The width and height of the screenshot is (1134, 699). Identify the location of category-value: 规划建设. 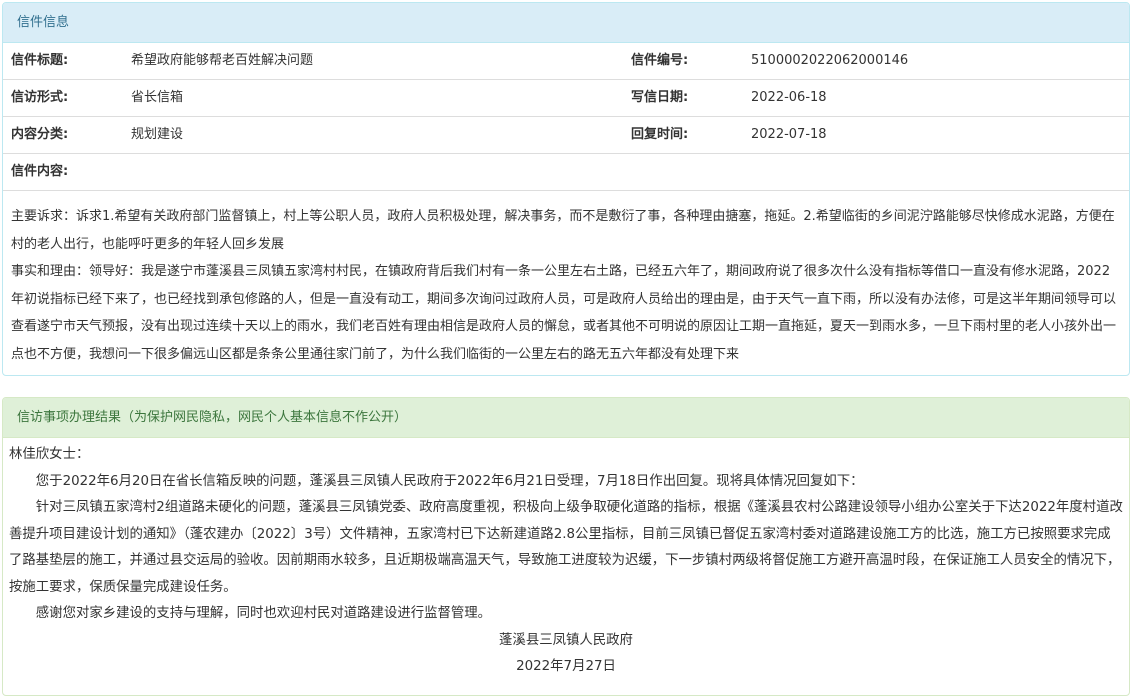
(157, 134).